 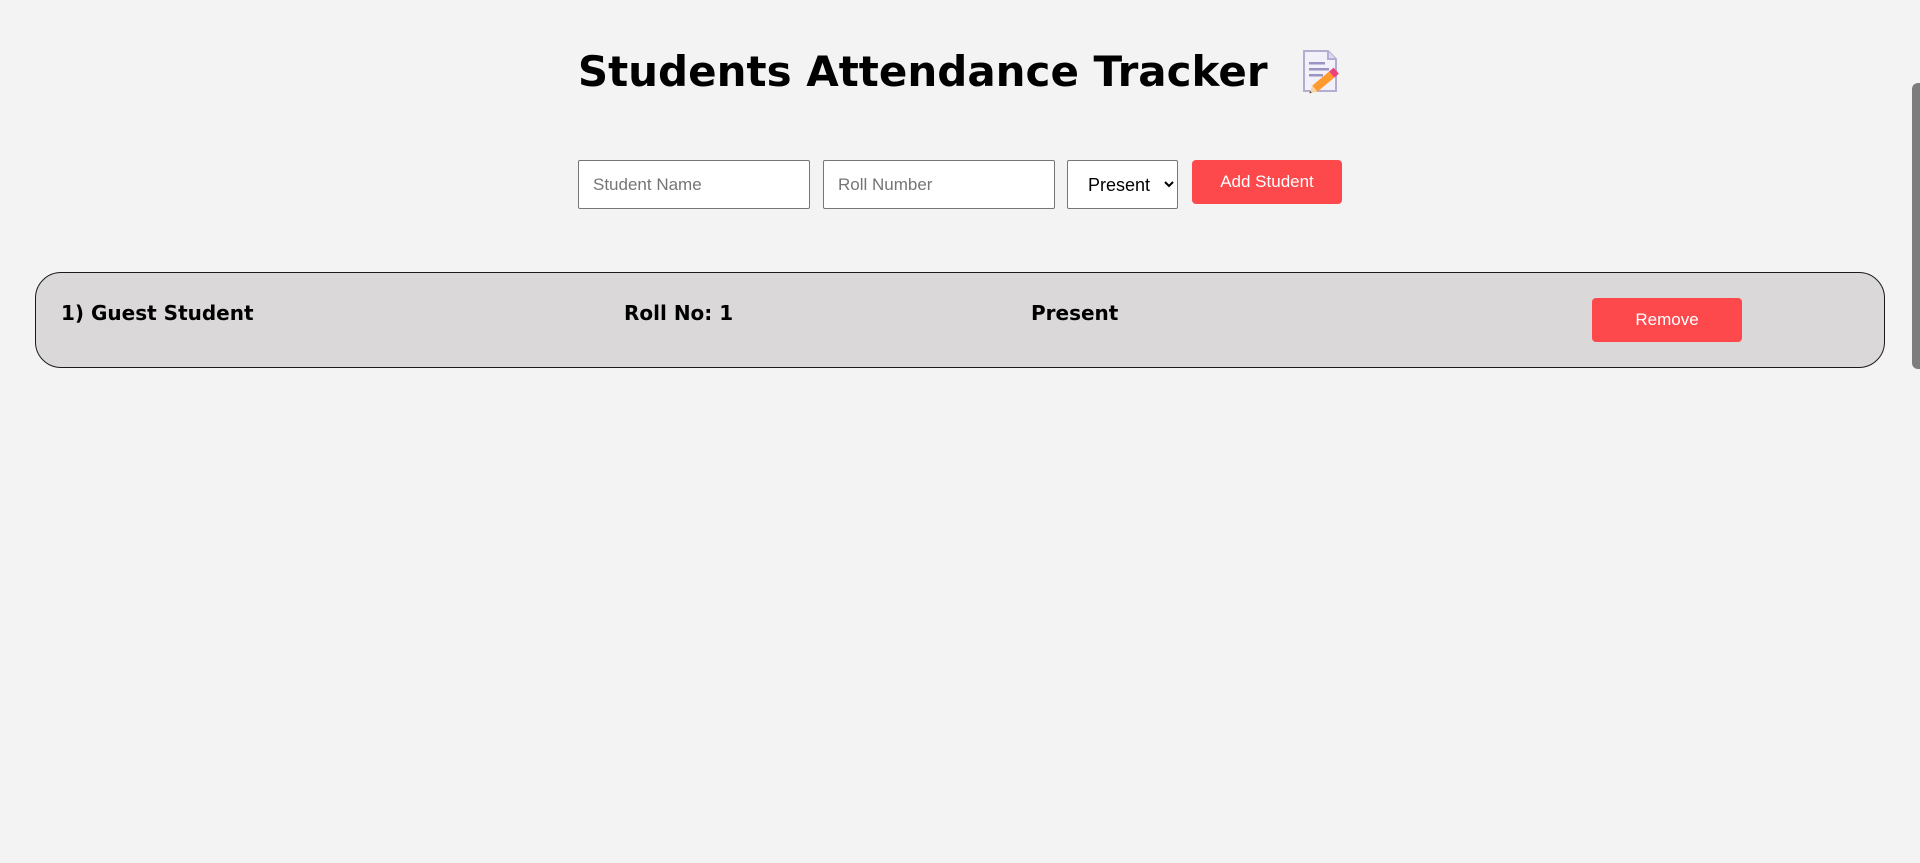 What do you see at coordinates (694, 184) in the screenshot?
I see `student-name-input` at bounding box center [694, 184].